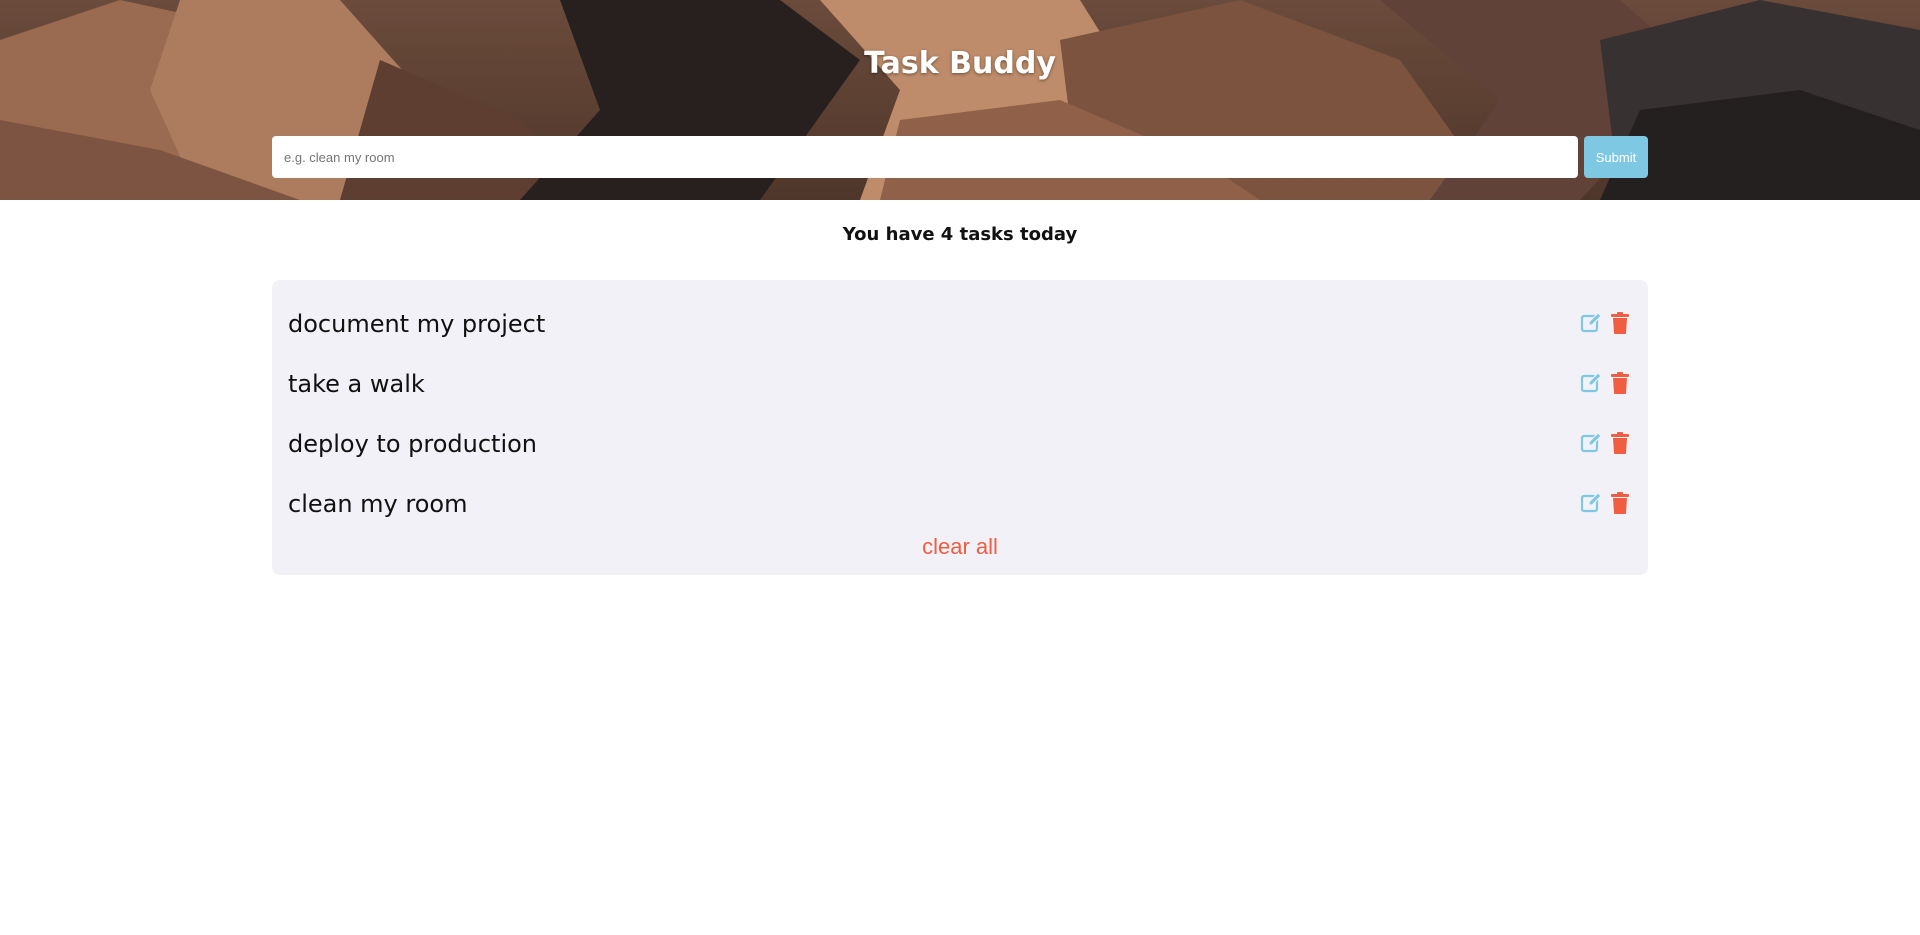 The height and width of the screenshot is (935, 1920). Describe the element at coordinates (925, 157) in the screenshot. I see `task-input` at that location.